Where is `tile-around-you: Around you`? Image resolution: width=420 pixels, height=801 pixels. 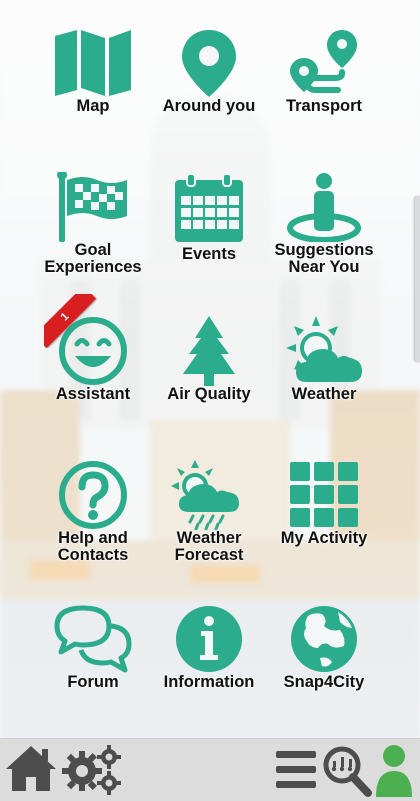 tile-around-you: Around you is located at coordinates (209, 71).